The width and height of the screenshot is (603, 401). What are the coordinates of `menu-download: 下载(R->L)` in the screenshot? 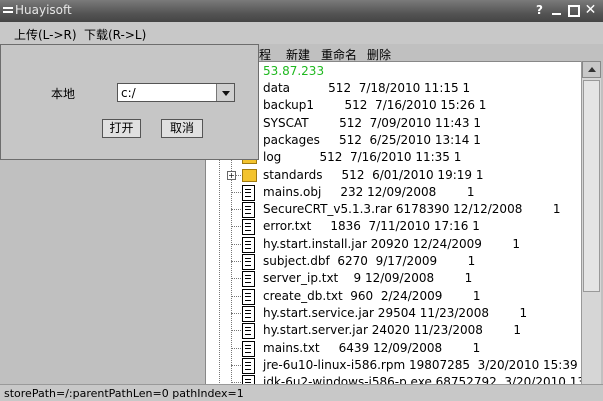 It's located at (115, 34).